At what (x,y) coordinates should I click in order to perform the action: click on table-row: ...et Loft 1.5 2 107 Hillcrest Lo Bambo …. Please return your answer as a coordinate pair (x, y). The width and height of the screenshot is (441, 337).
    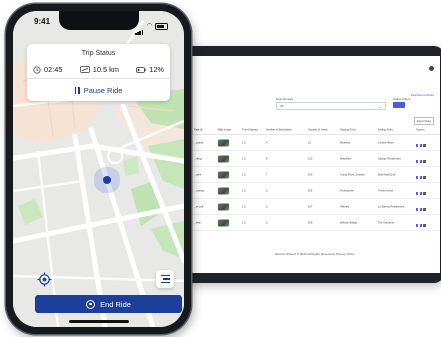
    Looking at the image, I should click on (315, 207).